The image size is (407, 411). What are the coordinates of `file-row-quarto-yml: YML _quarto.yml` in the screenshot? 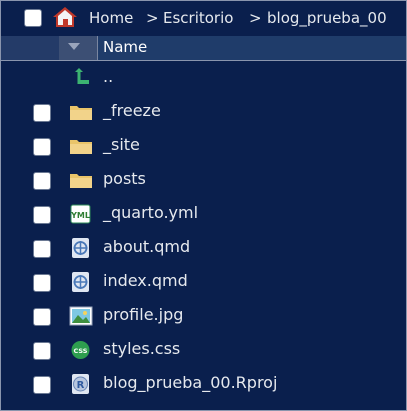 It's located at (203, 214).